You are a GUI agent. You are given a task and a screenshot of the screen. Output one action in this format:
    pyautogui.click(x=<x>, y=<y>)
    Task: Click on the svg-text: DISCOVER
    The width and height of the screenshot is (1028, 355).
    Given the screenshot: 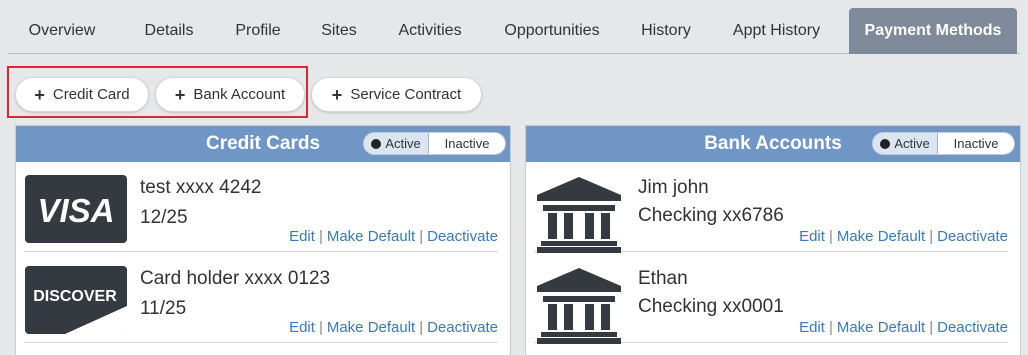 What is the action you would take?
    pyautogui.click(x=75, y=296)
    